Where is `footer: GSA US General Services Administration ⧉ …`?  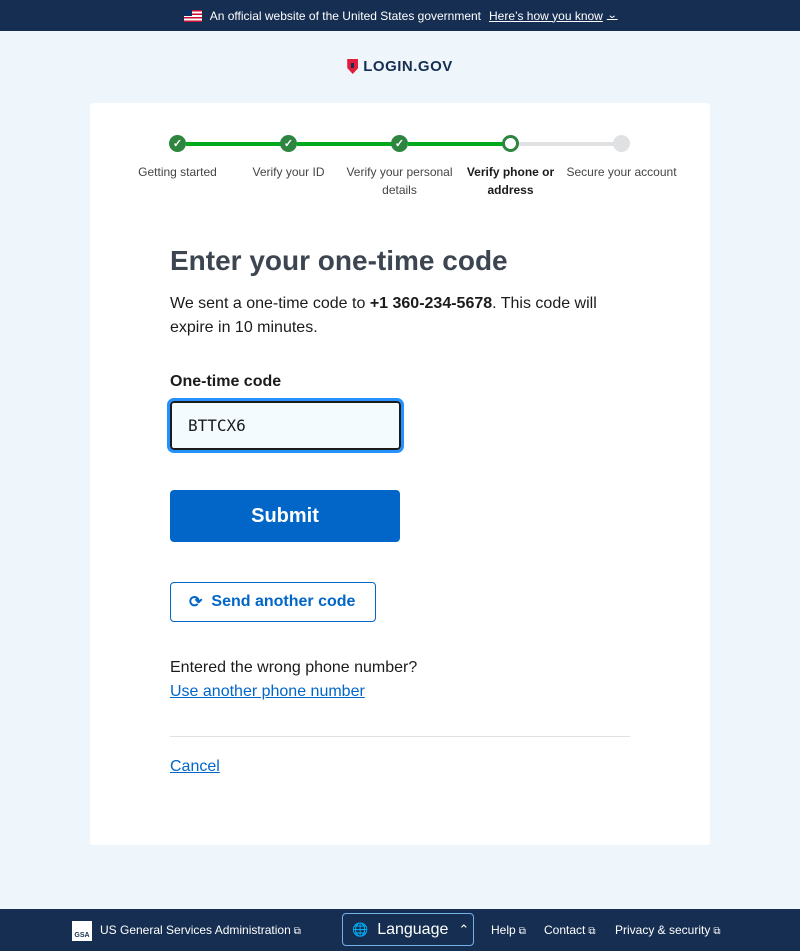
footer: GSA US General Services Administration ⧉ … is located at coordinates (400, 930).